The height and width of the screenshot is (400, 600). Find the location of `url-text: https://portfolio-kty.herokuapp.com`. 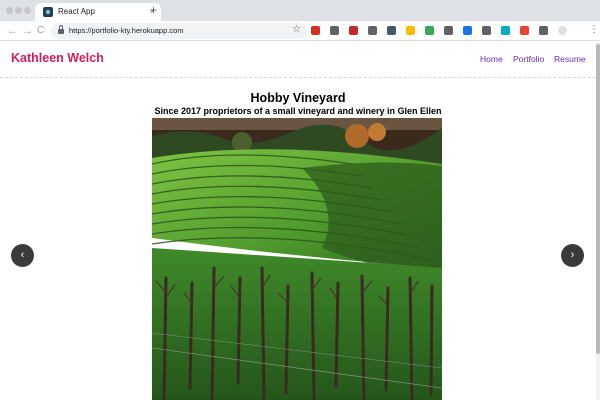

url-text: https://portfolio-kty.herokuapp.com is located at coordinates (126, 30).